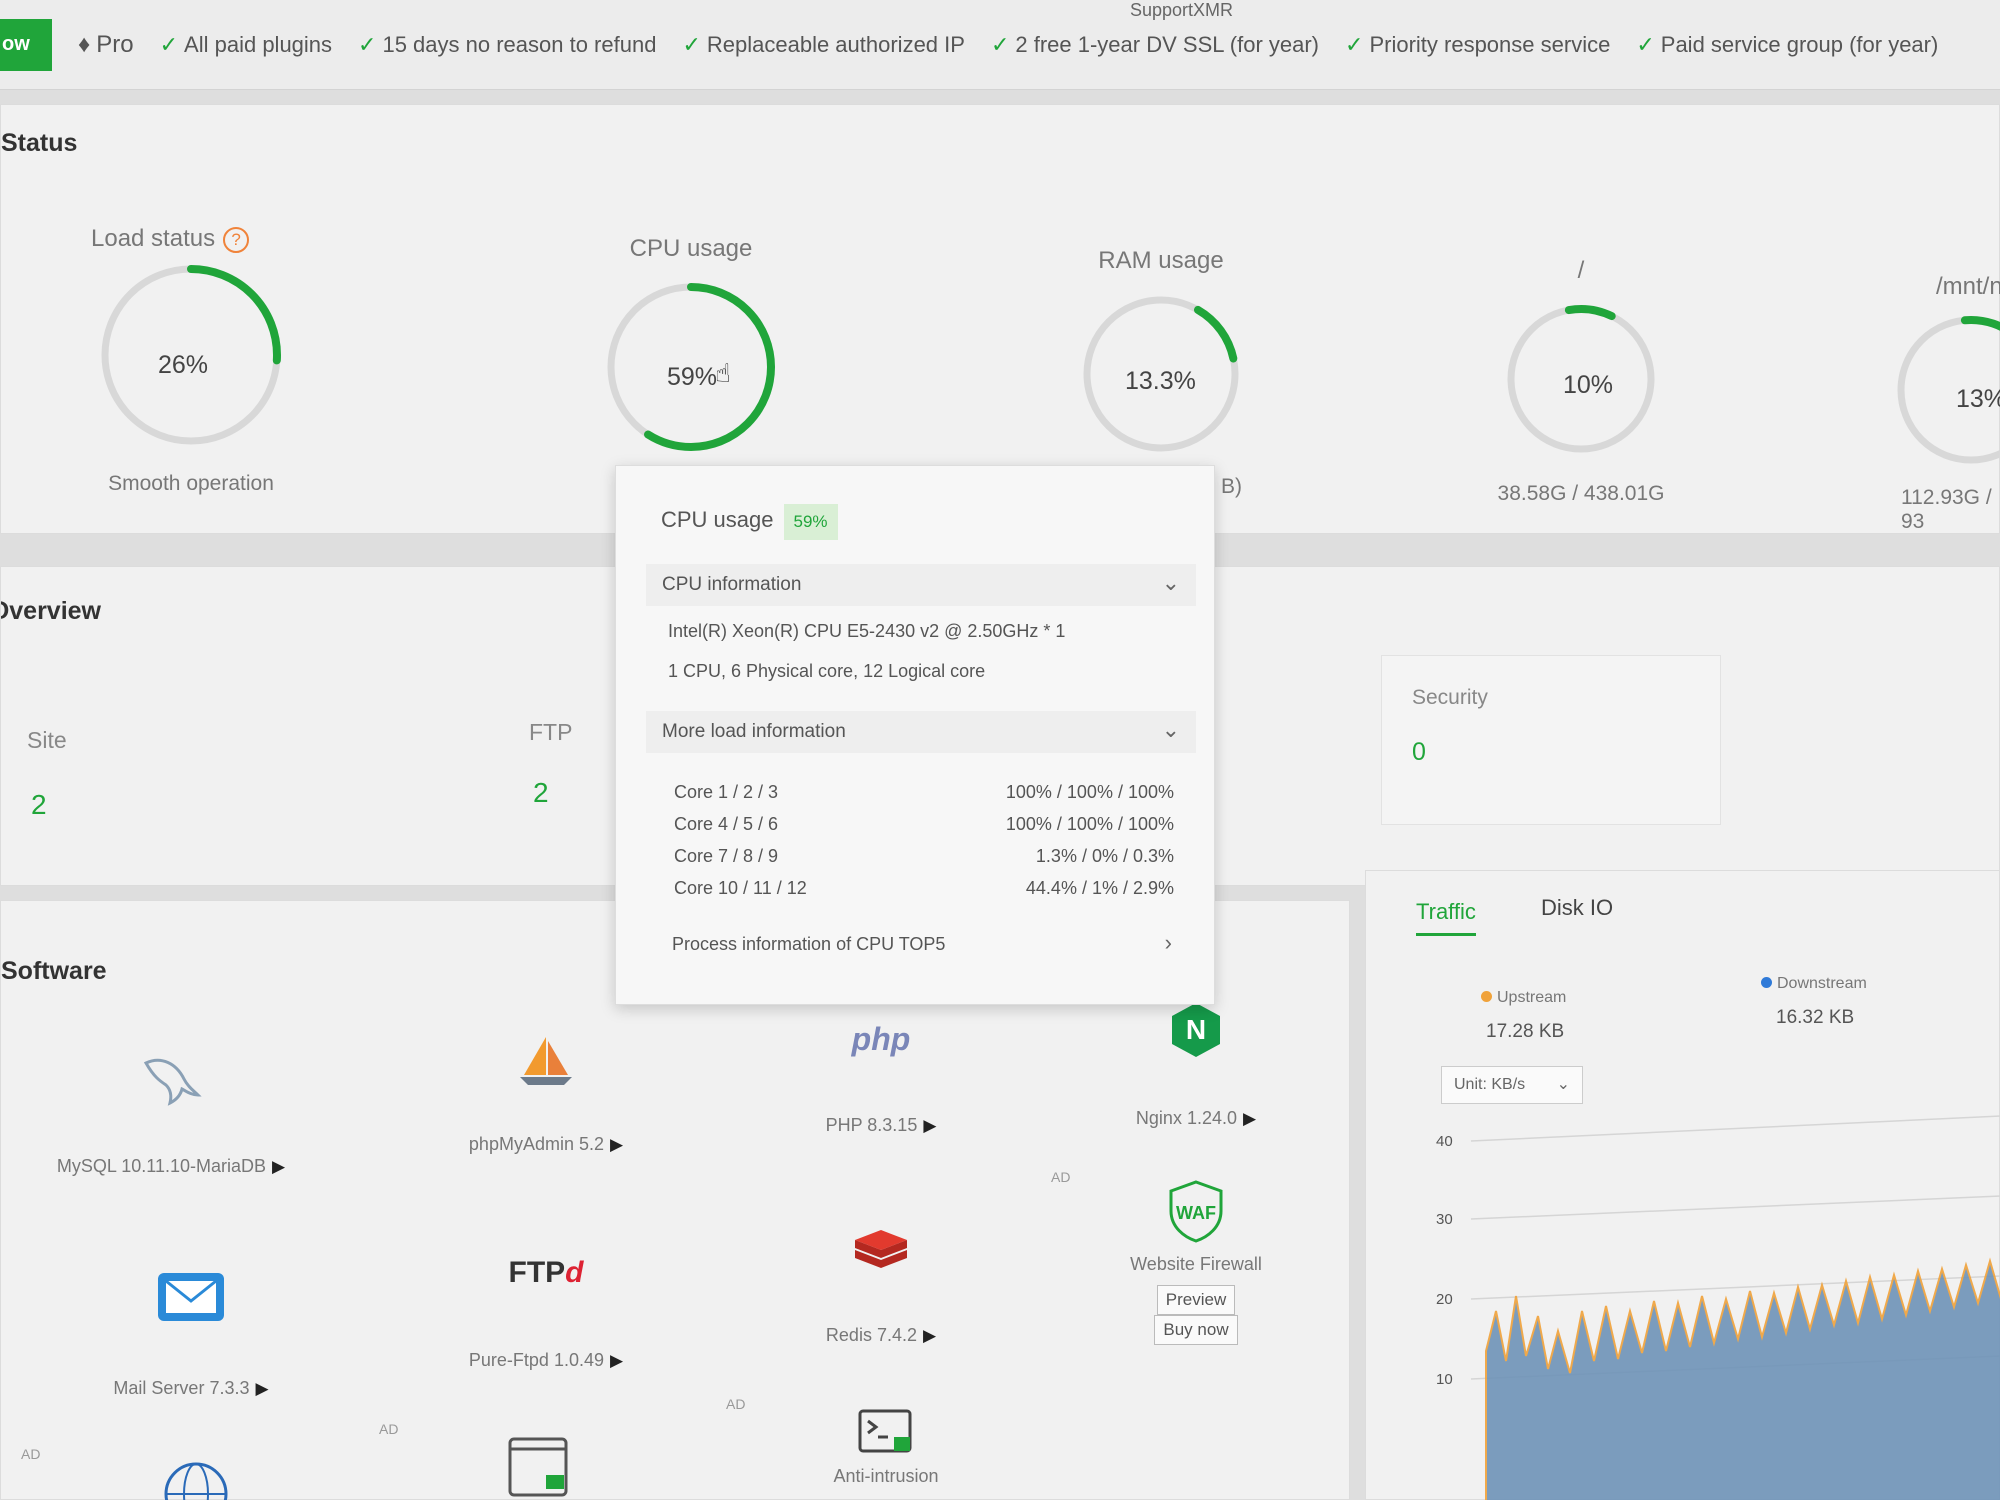 The image size is (2000, 1500). Describe the element at coordinates (39, 805) in the screenshot. I see `site-count: 2` at that location.